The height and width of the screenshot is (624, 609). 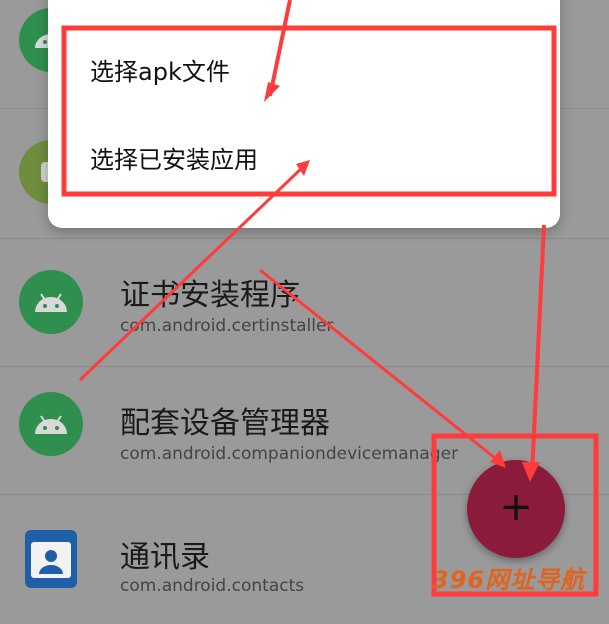 I want to click on app-title: 配套设备管理器, so click(x=225, y=423).